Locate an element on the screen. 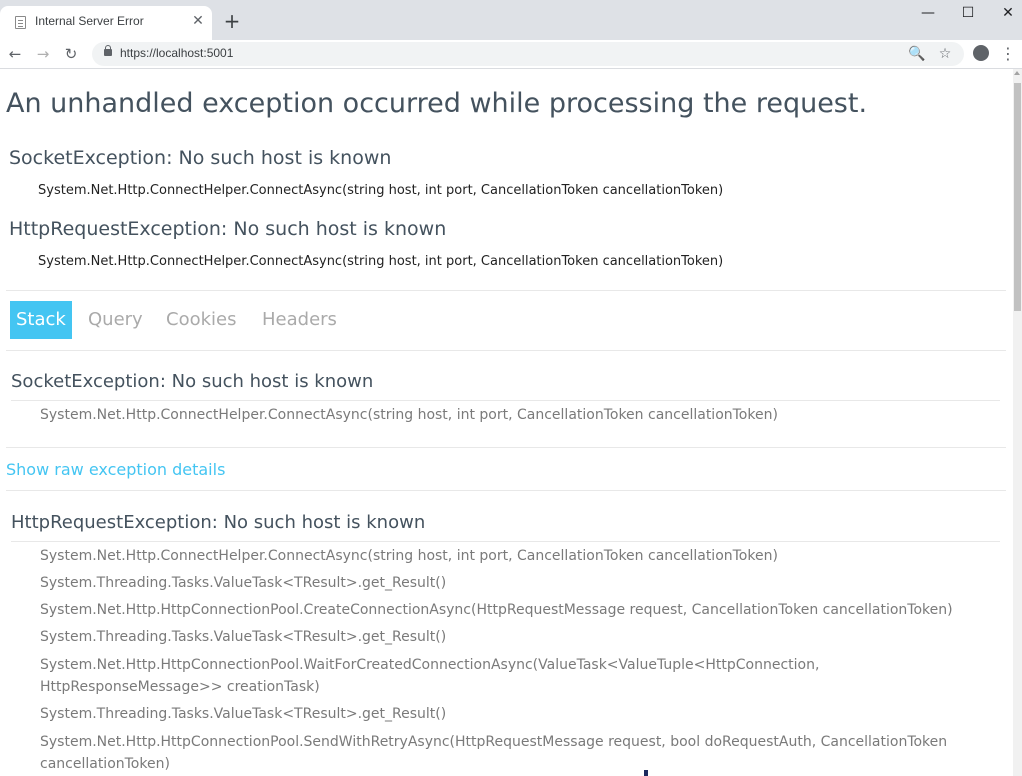 The height and width of the screenshot is (776, 1022). address-bar: https://localhost:5001 🔍 ☆ is located at coordinates (528, 54).